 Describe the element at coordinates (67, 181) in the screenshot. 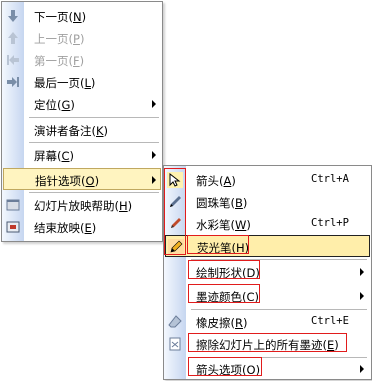

I see `menu-item-label: 指针选项(O)` at that location.